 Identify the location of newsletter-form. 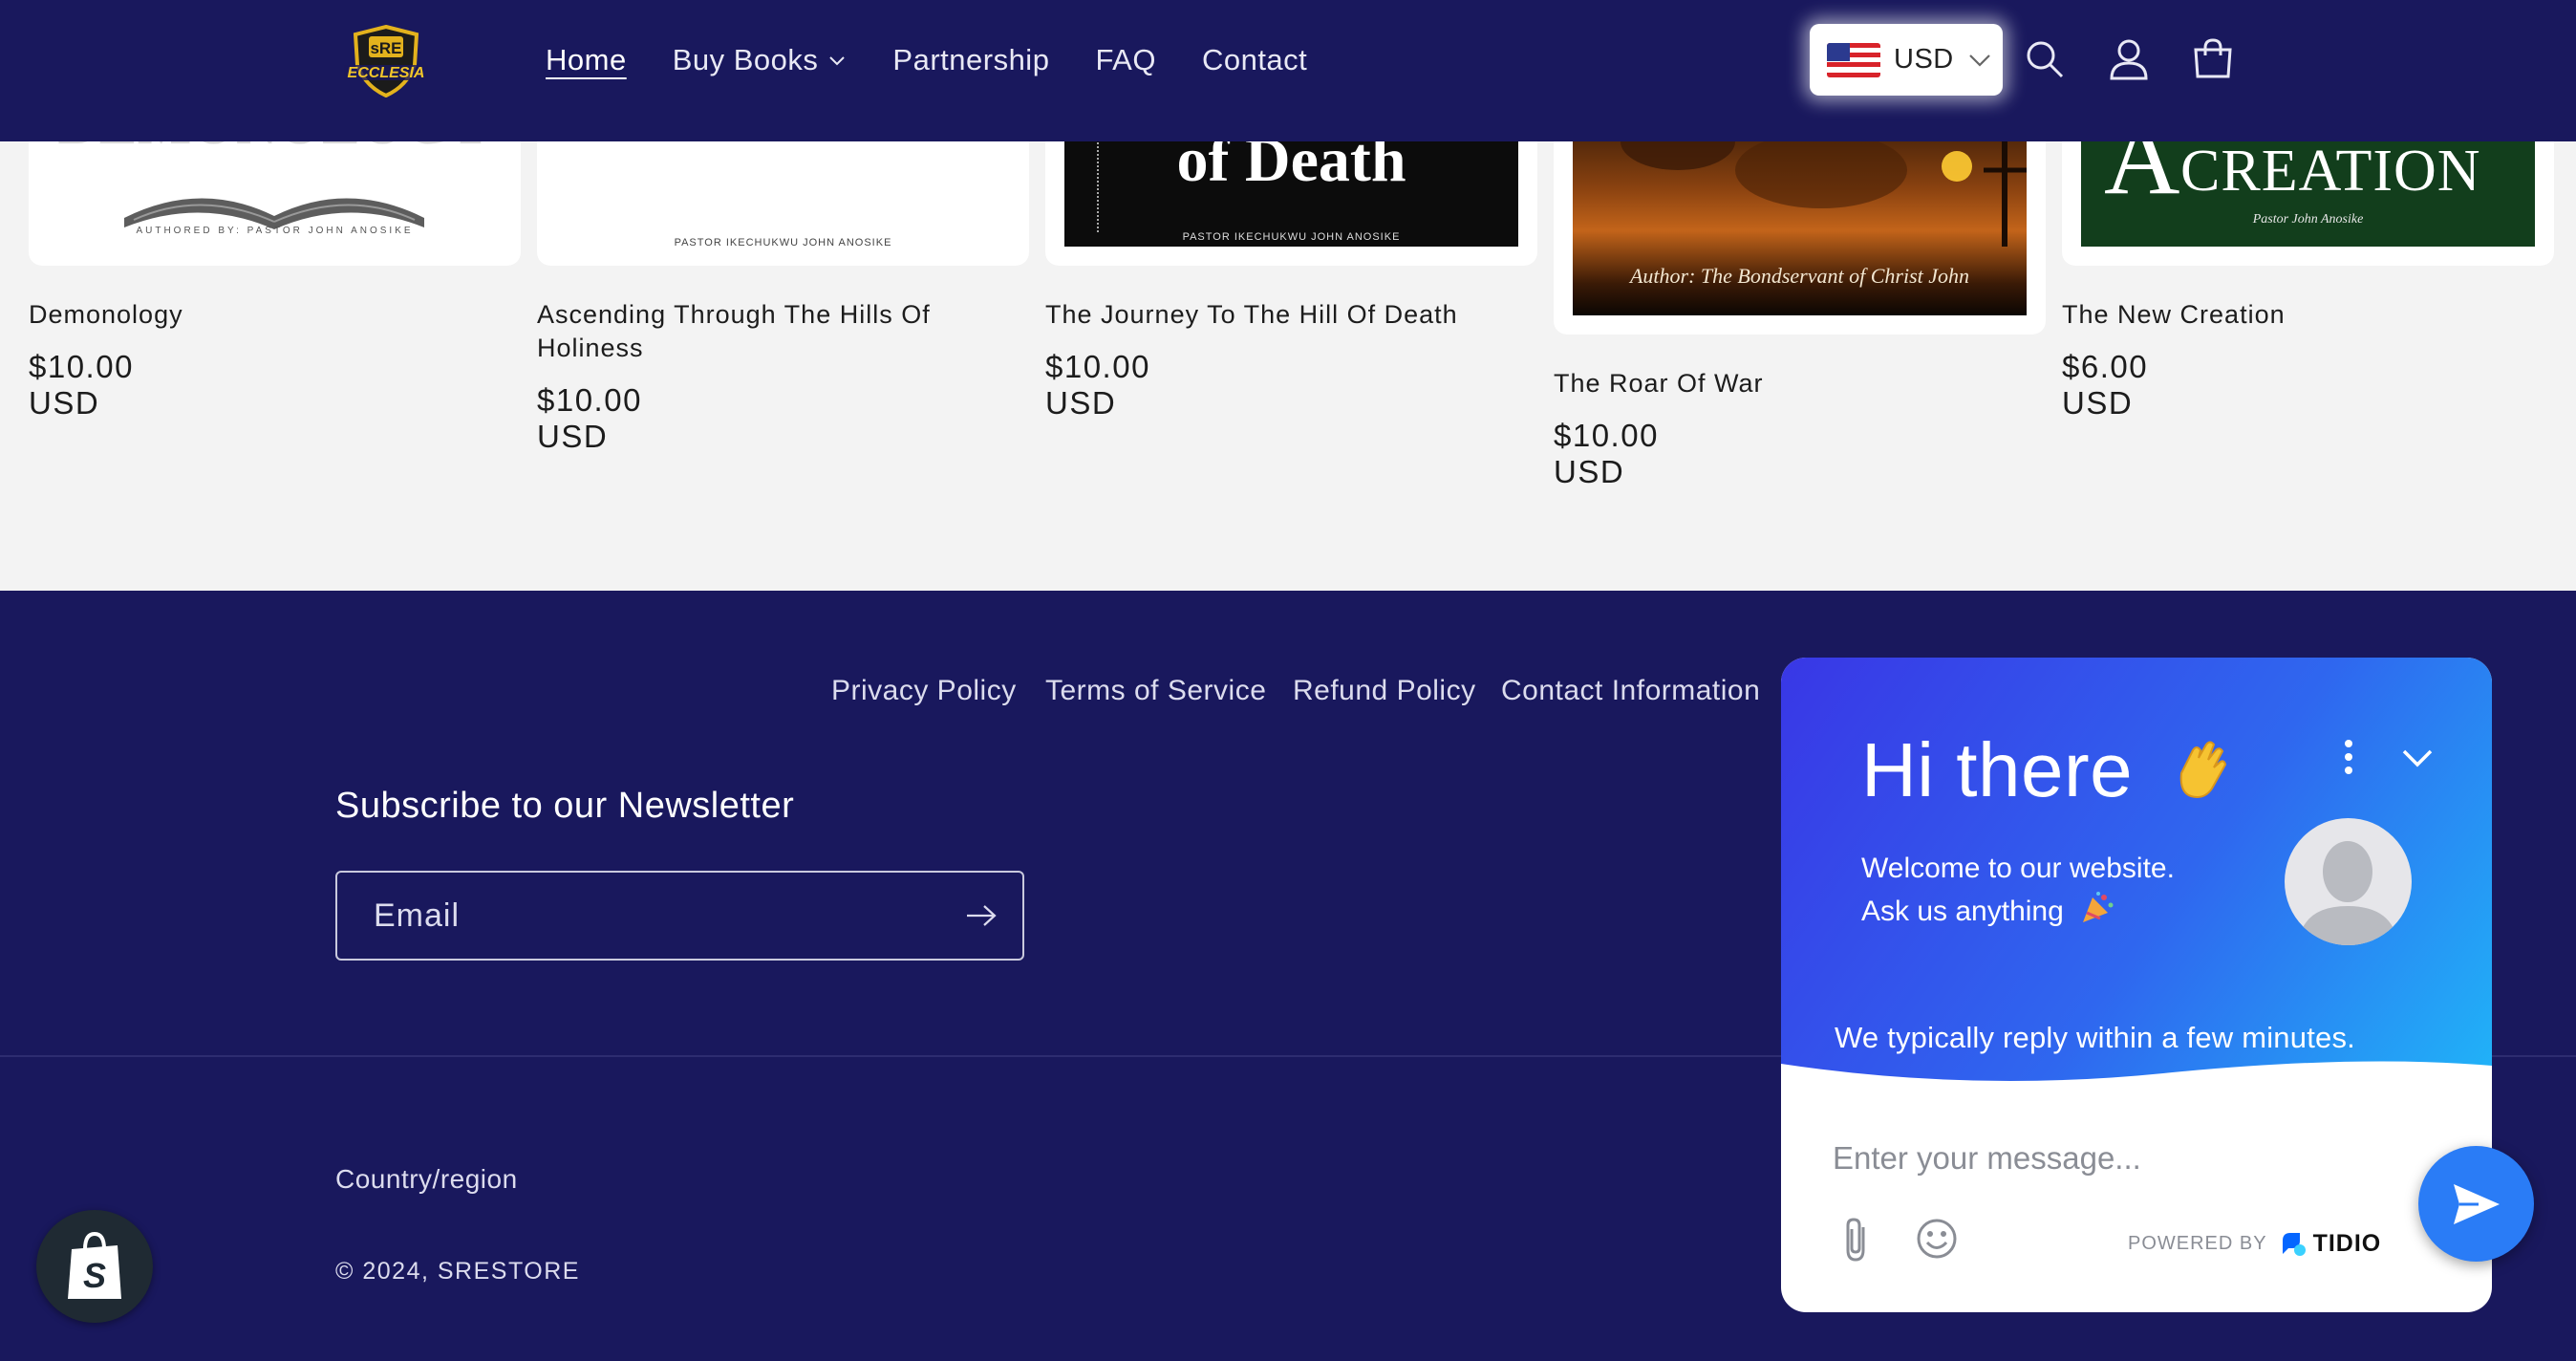
(679, 916).